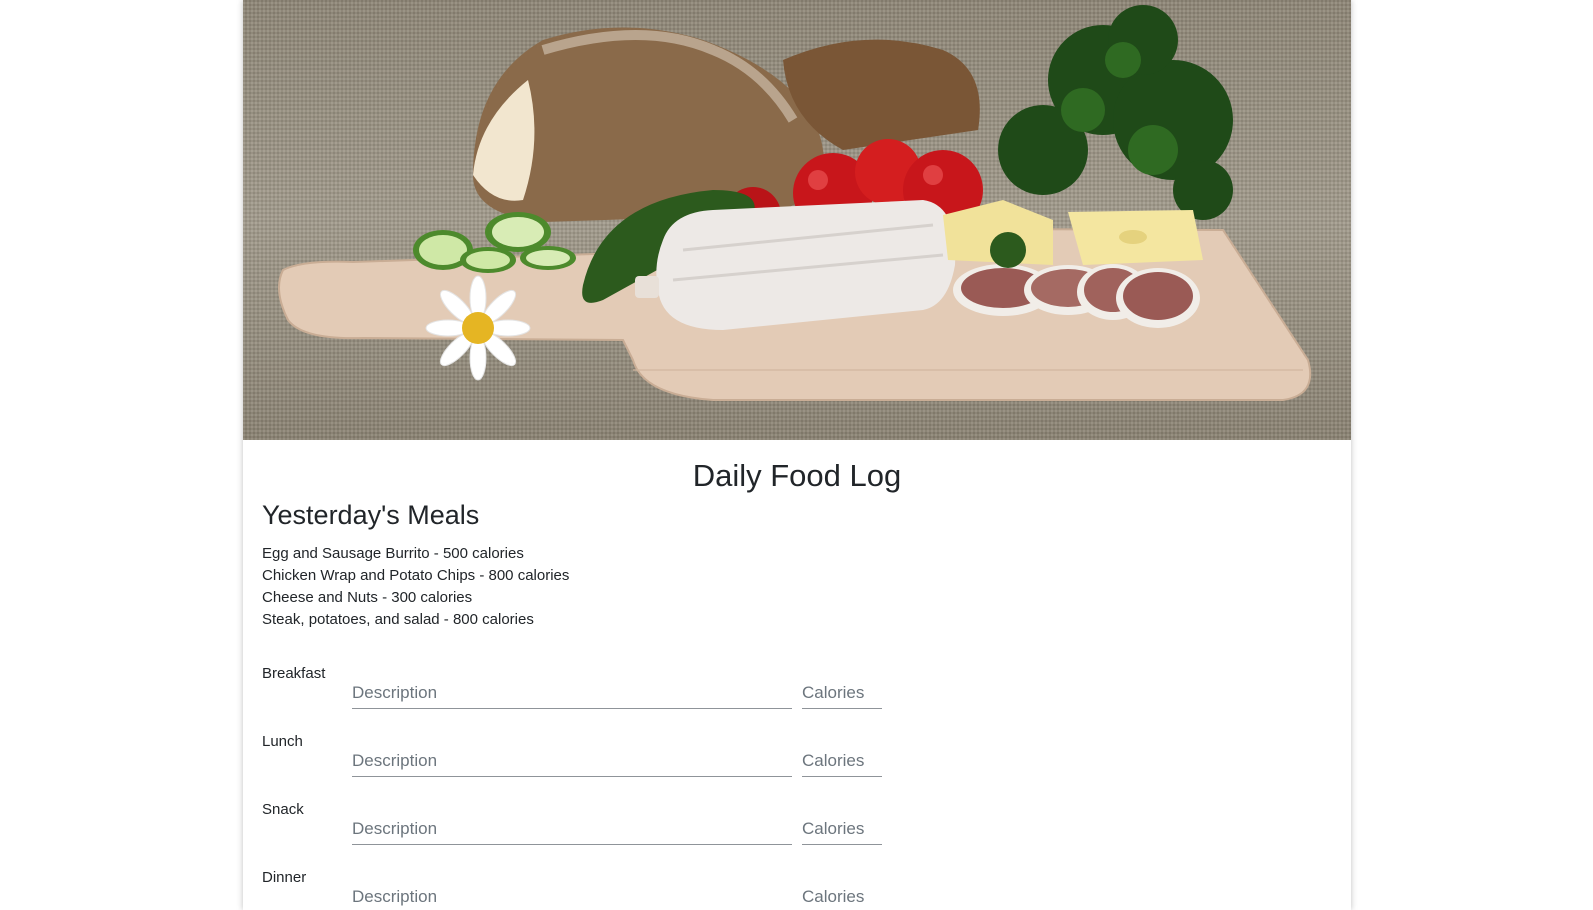 The image size is (1593, 910). Describe the element at coordinates (371, 515) in the screenshot. I see `yesterday-meals-heading: Yesterday's Meals` at that location.